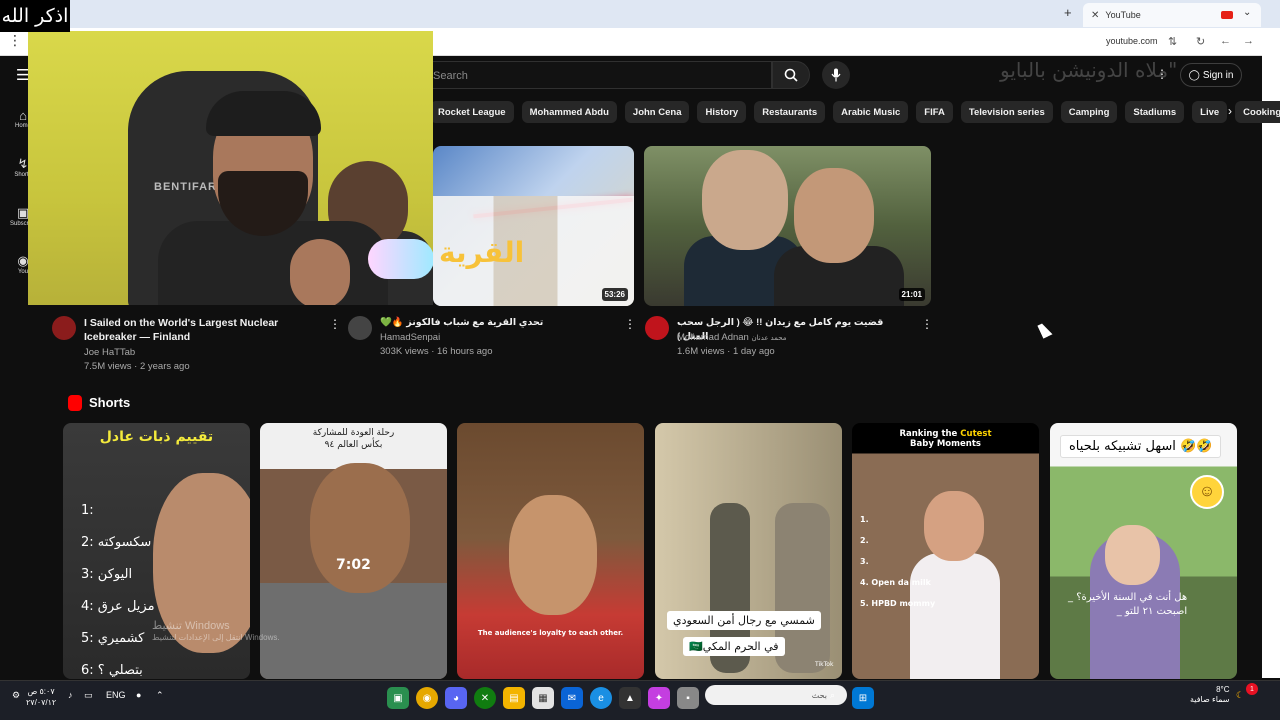 This screenshot has height=720, width=1280. Describe the element at coordinates (601, 698) in the screenshot. I see `edge-icon: e` at that location.